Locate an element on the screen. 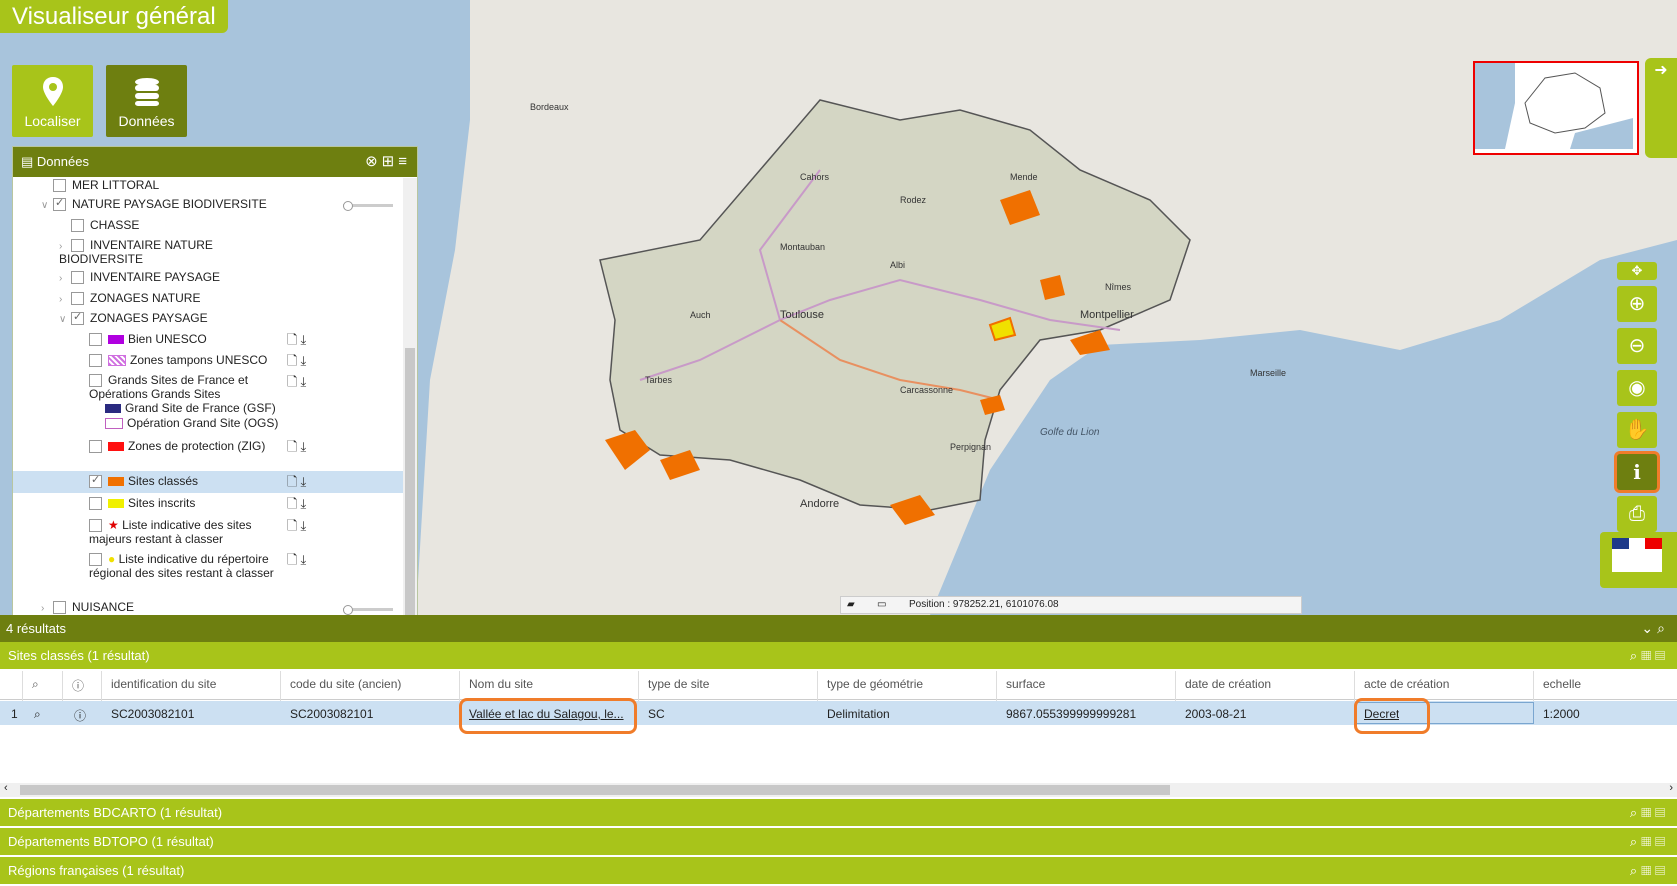 The width and height of the screenshot is (1677, 886). tree-item-chasse: CHASSE is located at coordinates (99, 225).